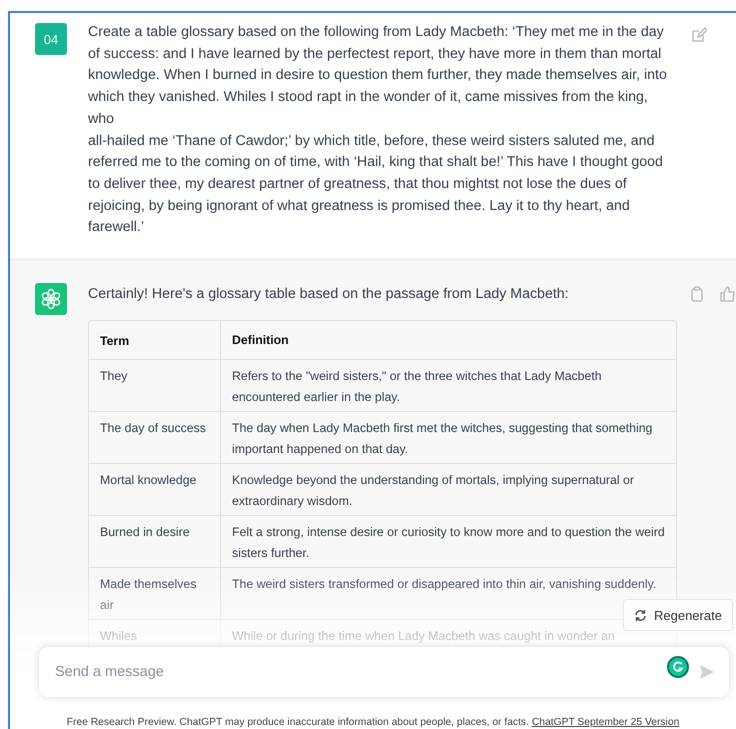 The height and width of the screenshot is (729, 736). Describe the element at coordinates (155, 438) in the screenshot. I see `table-cell: The day of success` at that location.